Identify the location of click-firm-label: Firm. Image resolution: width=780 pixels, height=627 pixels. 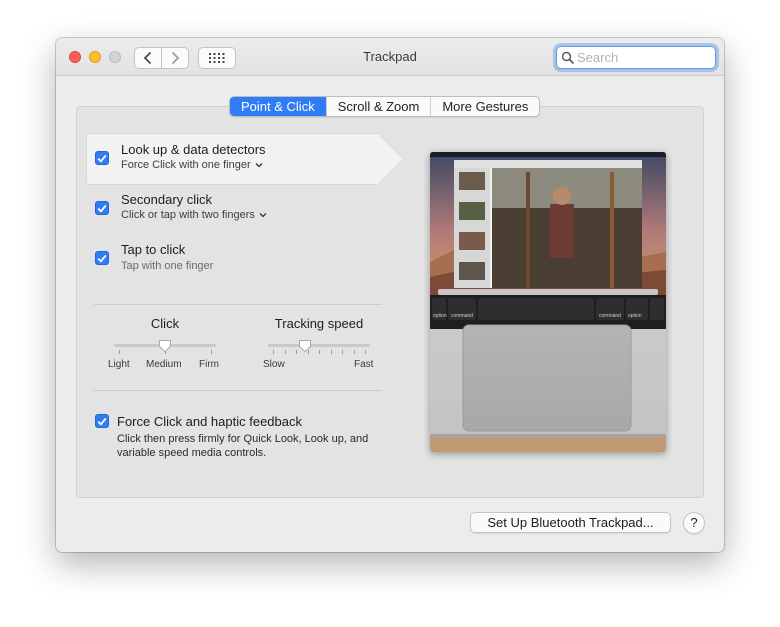
(209, 364).